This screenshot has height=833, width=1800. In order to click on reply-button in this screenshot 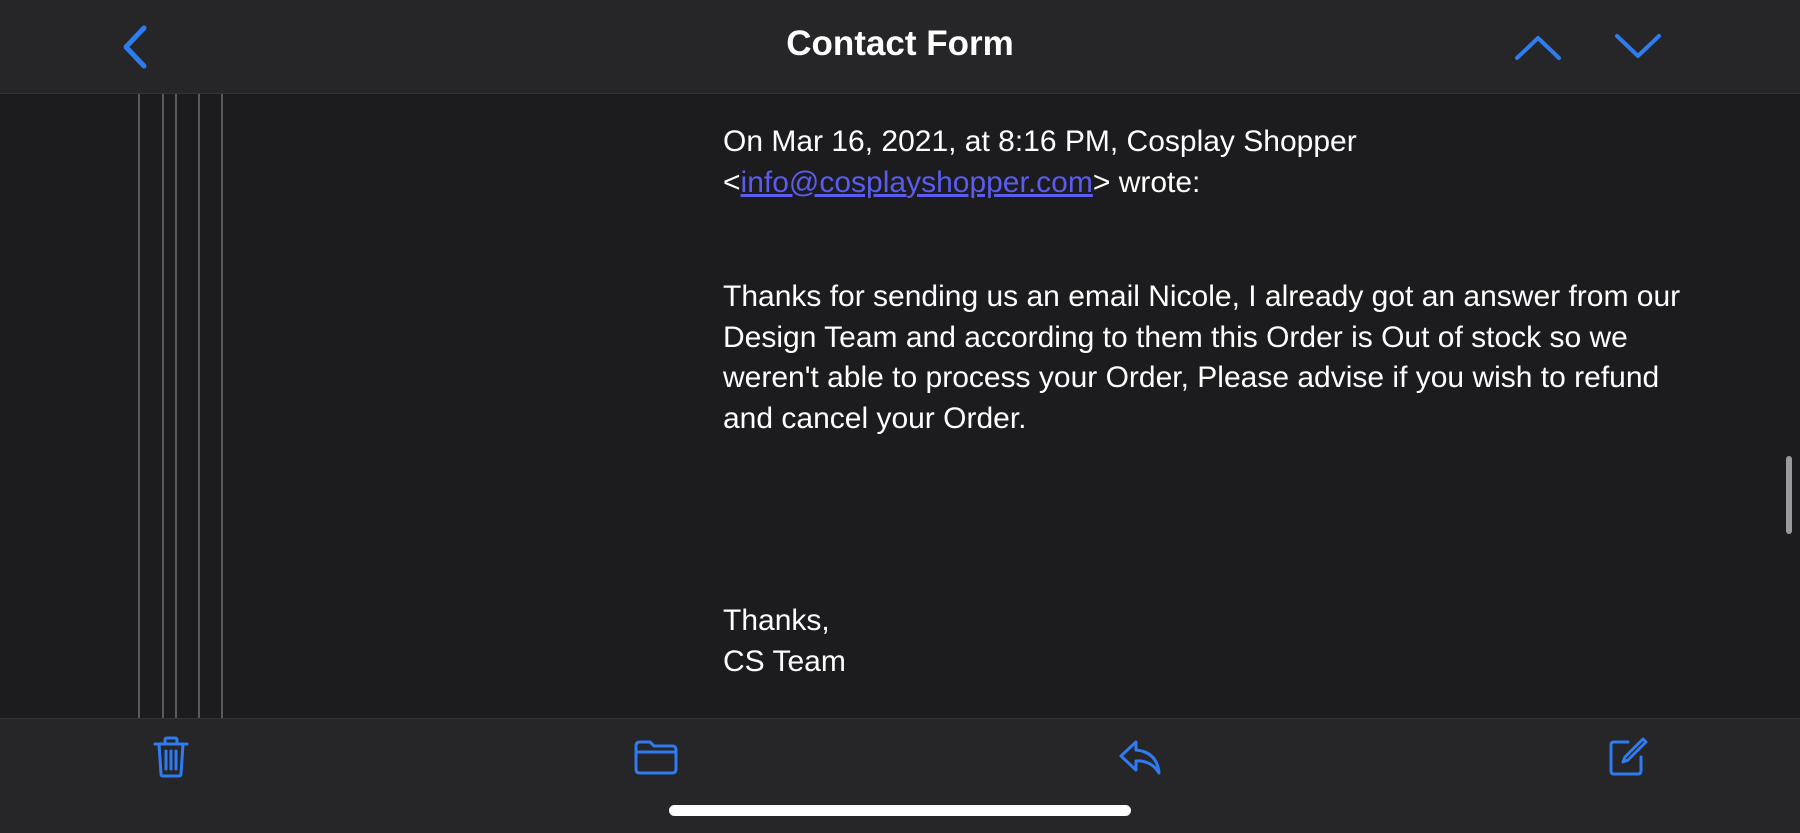, I will do `click(1140, 757)`.